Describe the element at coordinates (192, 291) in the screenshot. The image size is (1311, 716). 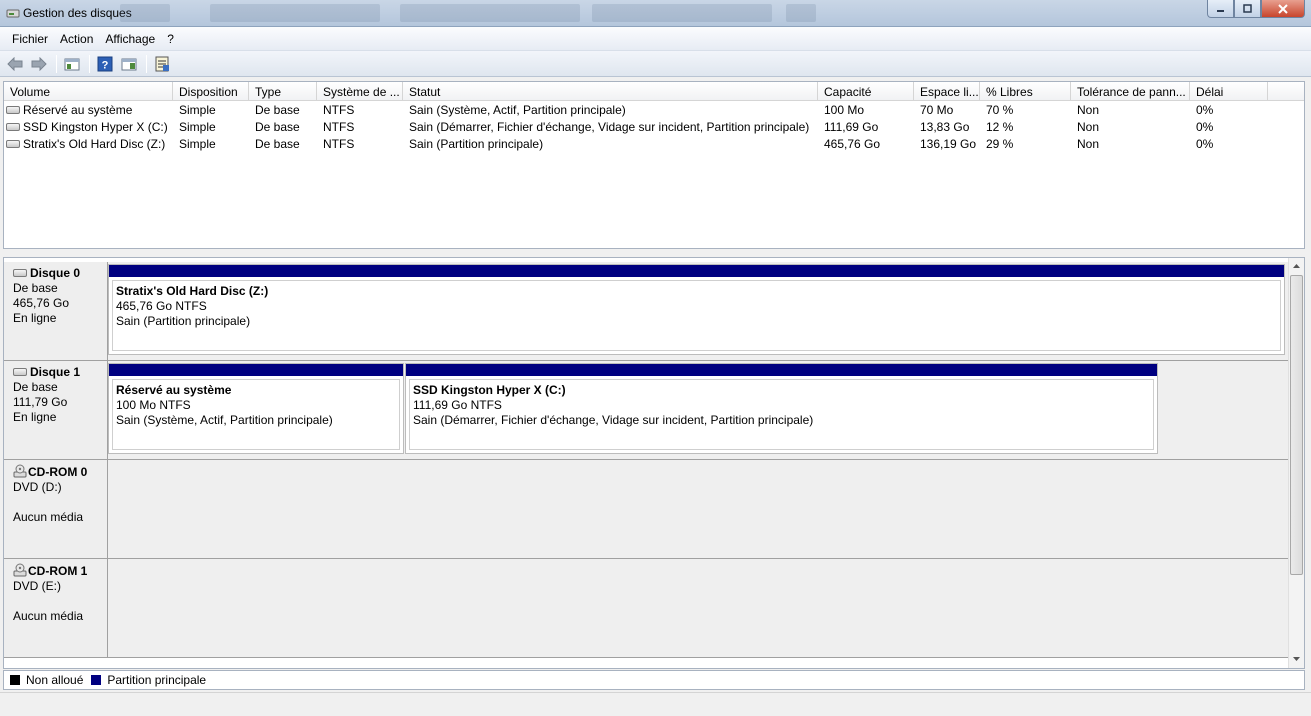
I see `partition-name: Stratix's Old Hard Disc (Z:)` at that location.